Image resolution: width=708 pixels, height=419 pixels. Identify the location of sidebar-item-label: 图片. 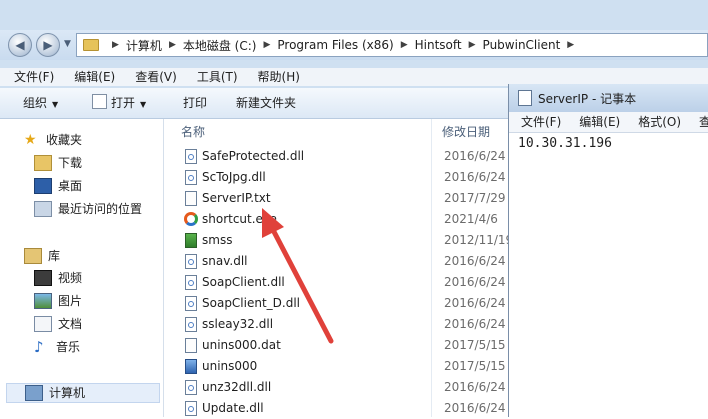
(70, 301).